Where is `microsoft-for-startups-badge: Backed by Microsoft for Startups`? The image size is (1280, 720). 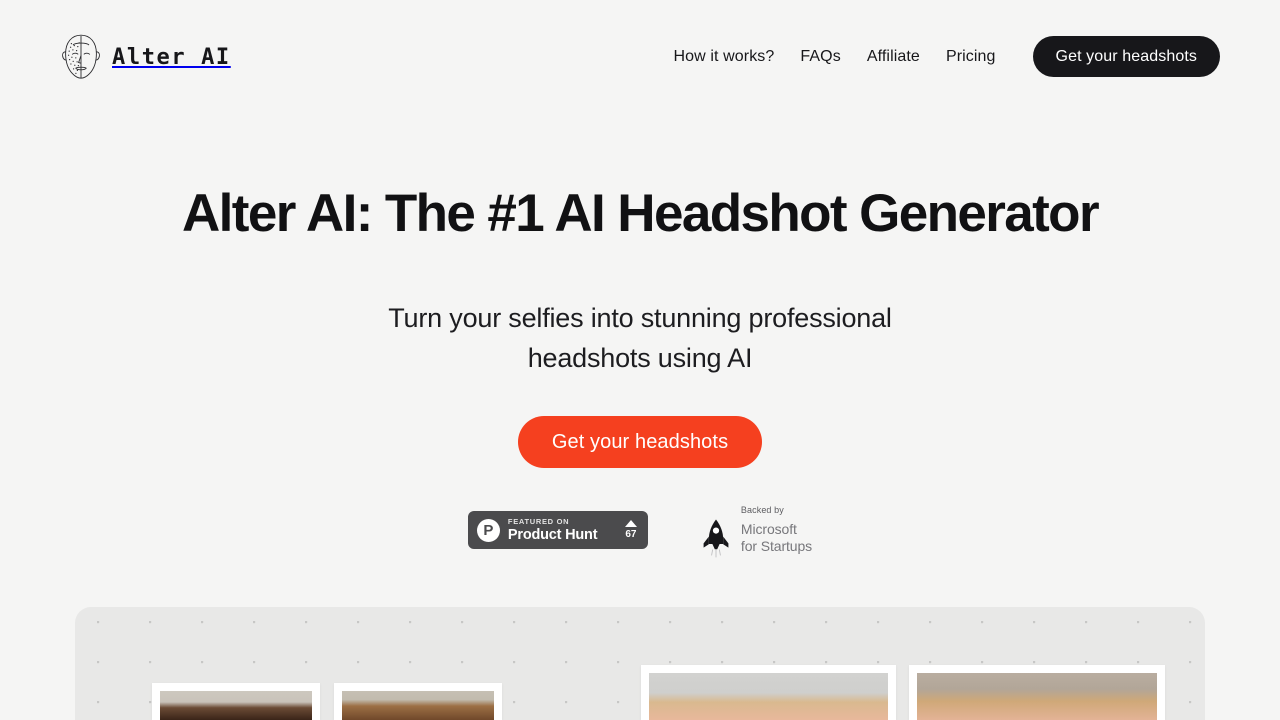
microsoft-for-startups-badge: Backed by Microsoft for Startups is located at coordinates (756, 532).